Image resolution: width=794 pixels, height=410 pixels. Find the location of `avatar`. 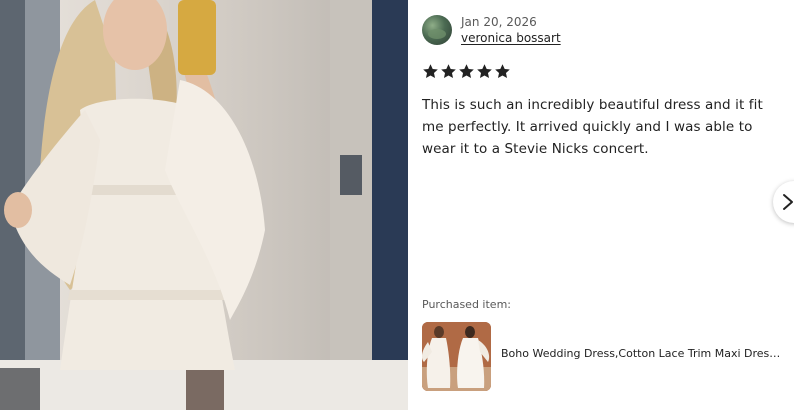

avatar is located at coordinates (437, 30).